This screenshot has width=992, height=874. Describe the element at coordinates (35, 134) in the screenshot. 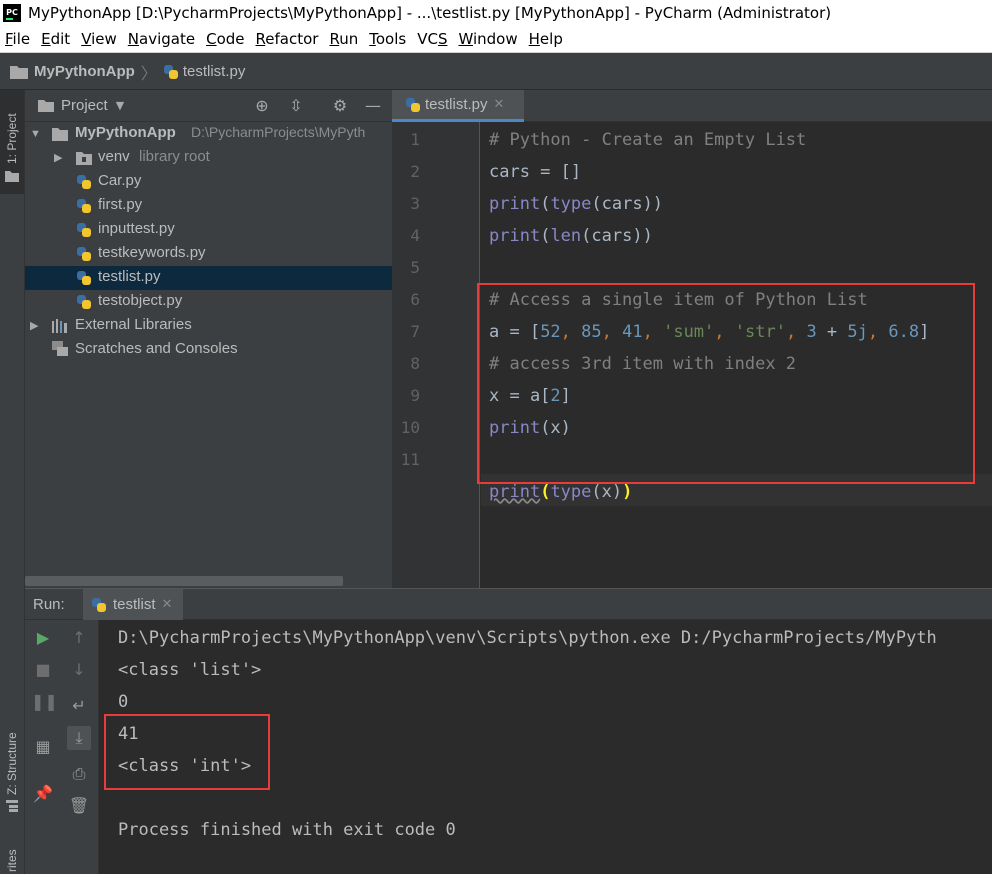

I see `expand-down-icon: ▼` at that location.